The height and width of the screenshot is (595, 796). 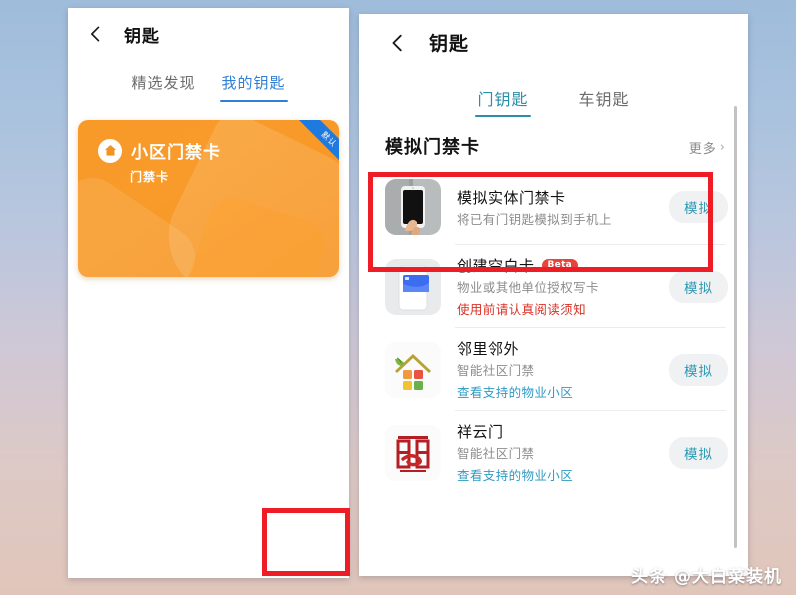 I want to click on tab-door-key-label: 门钥匙, so click(x=503, y=99).